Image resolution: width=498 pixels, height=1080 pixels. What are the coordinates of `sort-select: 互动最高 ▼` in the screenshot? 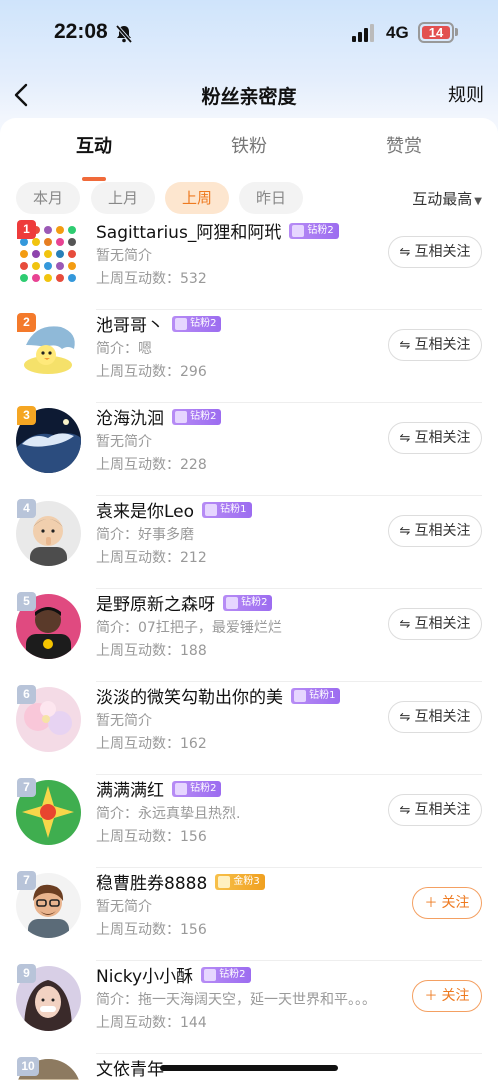 It's located at (447, 198).